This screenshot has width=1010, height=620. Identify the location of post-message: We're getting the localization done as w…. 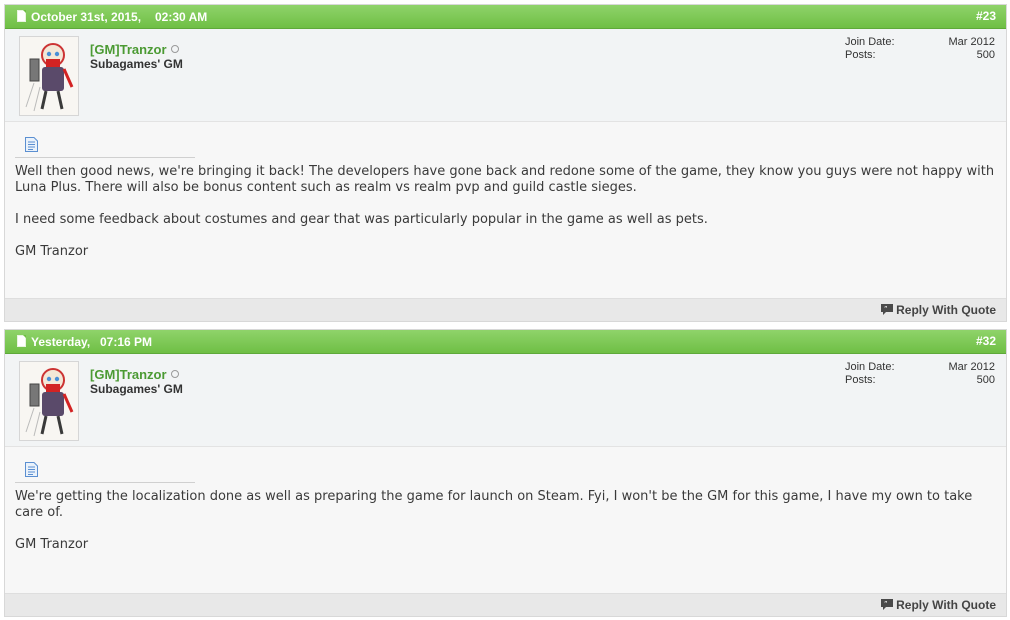
(507, 529).